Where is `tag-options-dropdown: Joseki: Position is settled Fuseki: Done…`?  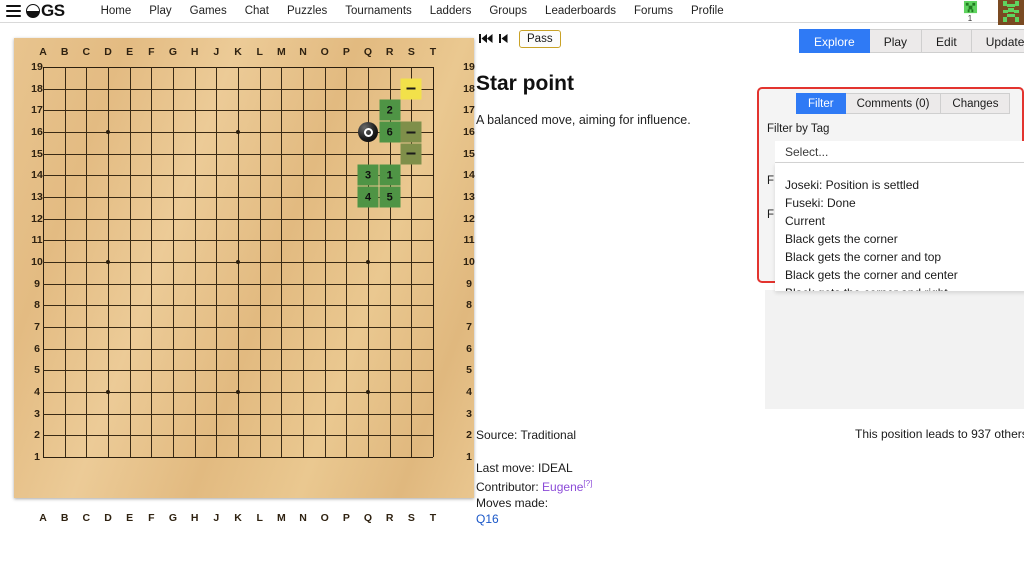 tag-options-dropdown: Joseki: Position is settled Fuseki: Done… is located at coordinates (899, 227).